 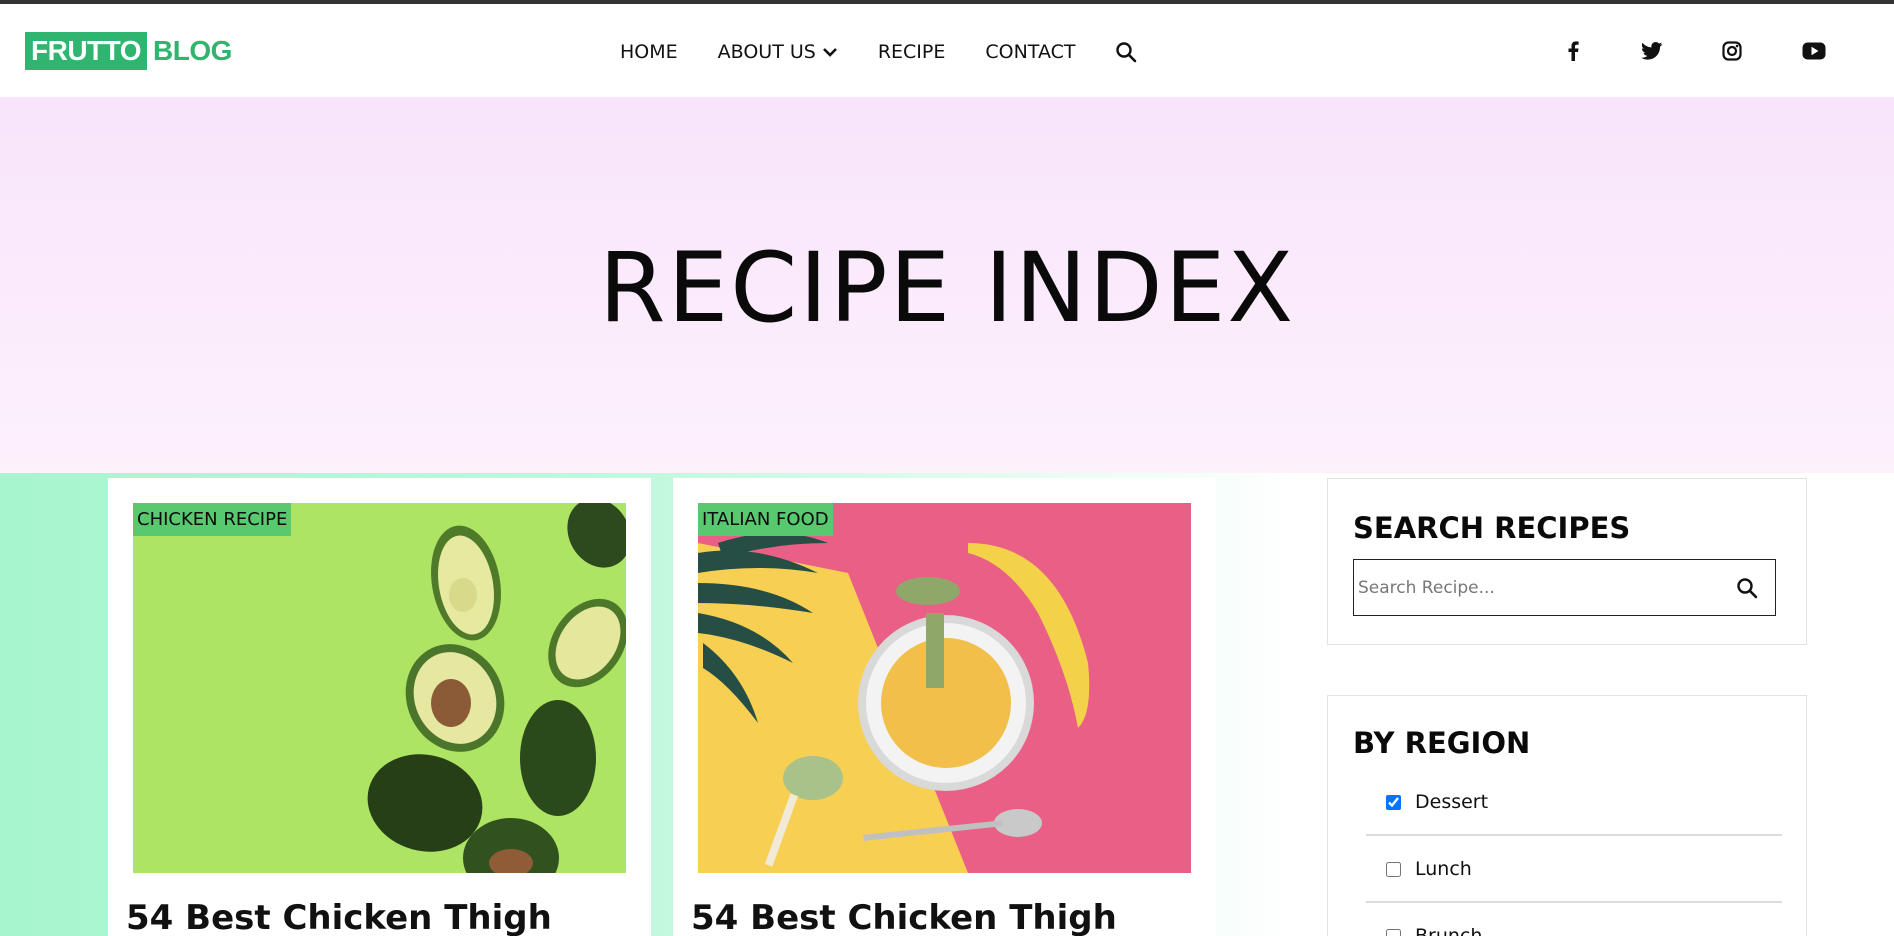 I want to click on site-logo: FRUTTO BLOG, so click(x=128, y=51).